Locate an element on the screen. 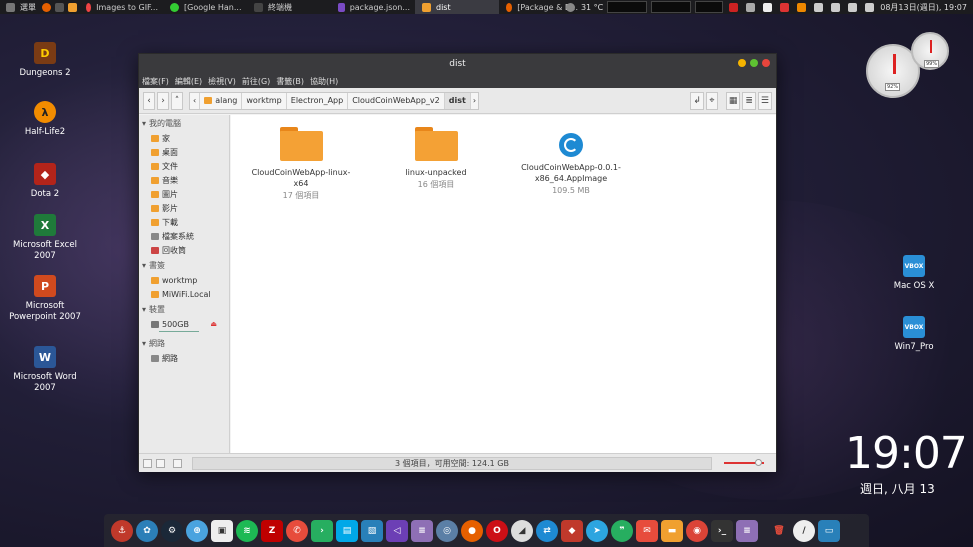  firefox-launcher-icon is located at coordinates (46, 7).